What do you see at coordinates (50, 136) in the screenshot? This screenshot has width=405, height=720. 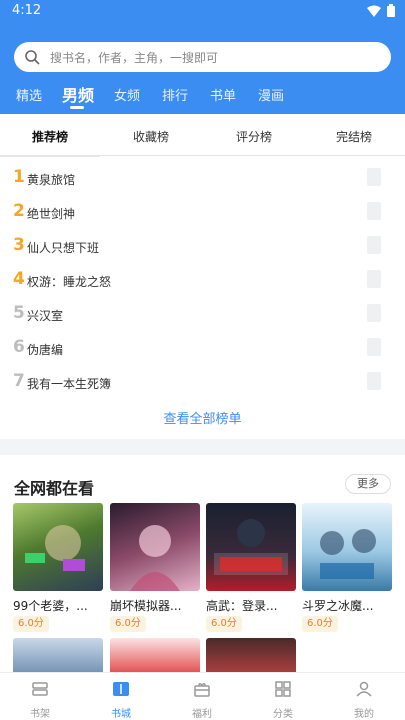 I see `tab-recommend-rank: 推荐榜` at bounding box center [50, 136].